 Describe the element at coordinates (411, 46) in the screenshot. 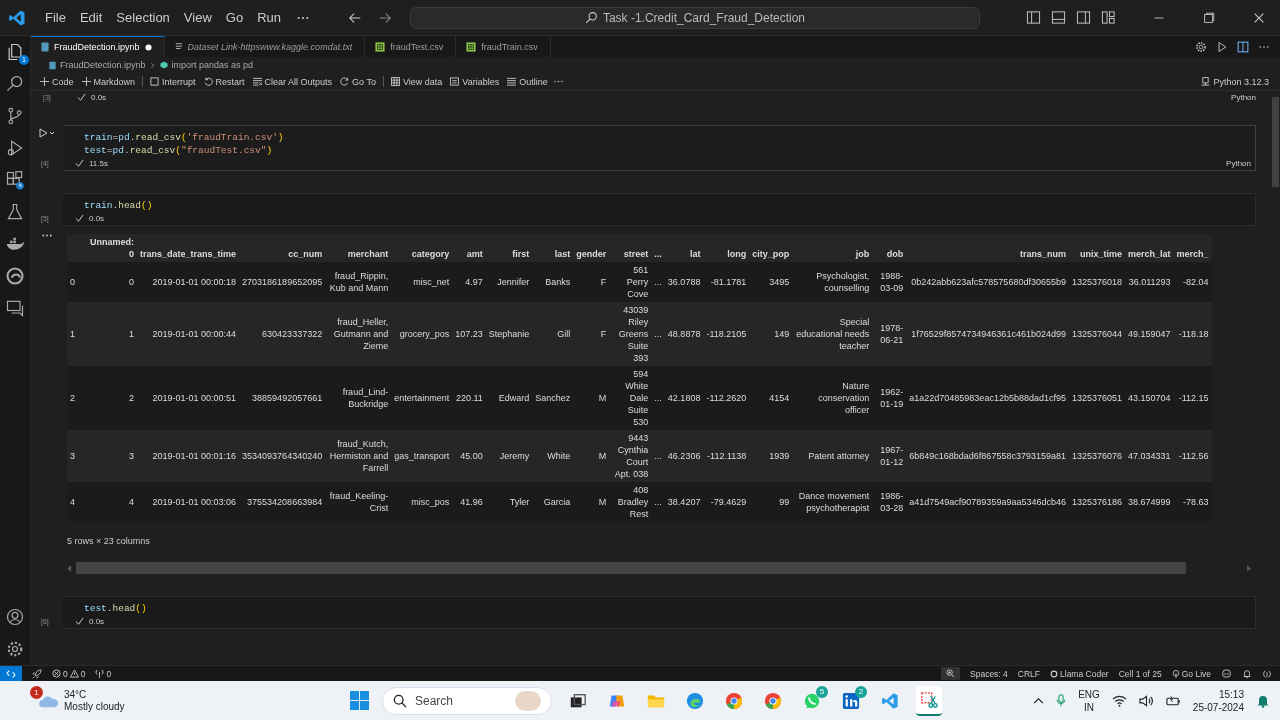

I see `editor-tab: fraudTest.csv` at that location.